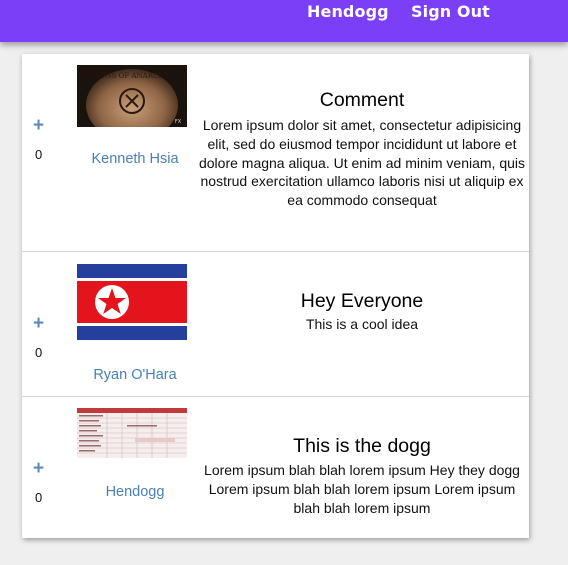  I want to click on author-link: Hendogg, so click(135, 492).